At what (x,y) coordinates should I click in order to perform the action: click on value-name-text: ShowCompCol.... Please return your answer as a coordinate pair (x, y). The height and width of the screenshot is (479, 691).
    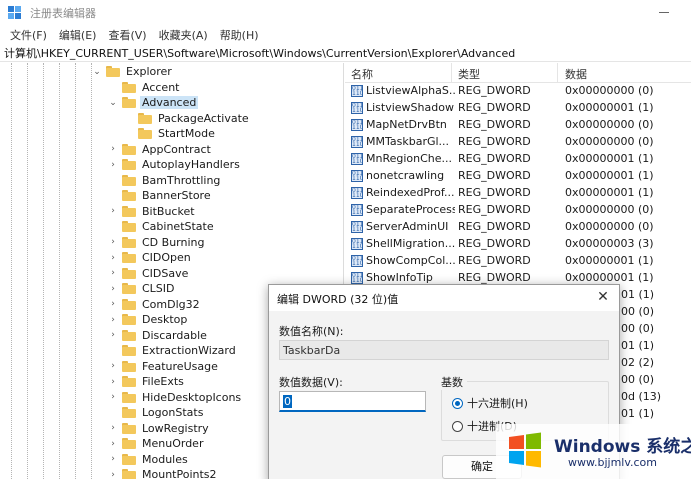
    Looking at the image, I should click on (410, 260).